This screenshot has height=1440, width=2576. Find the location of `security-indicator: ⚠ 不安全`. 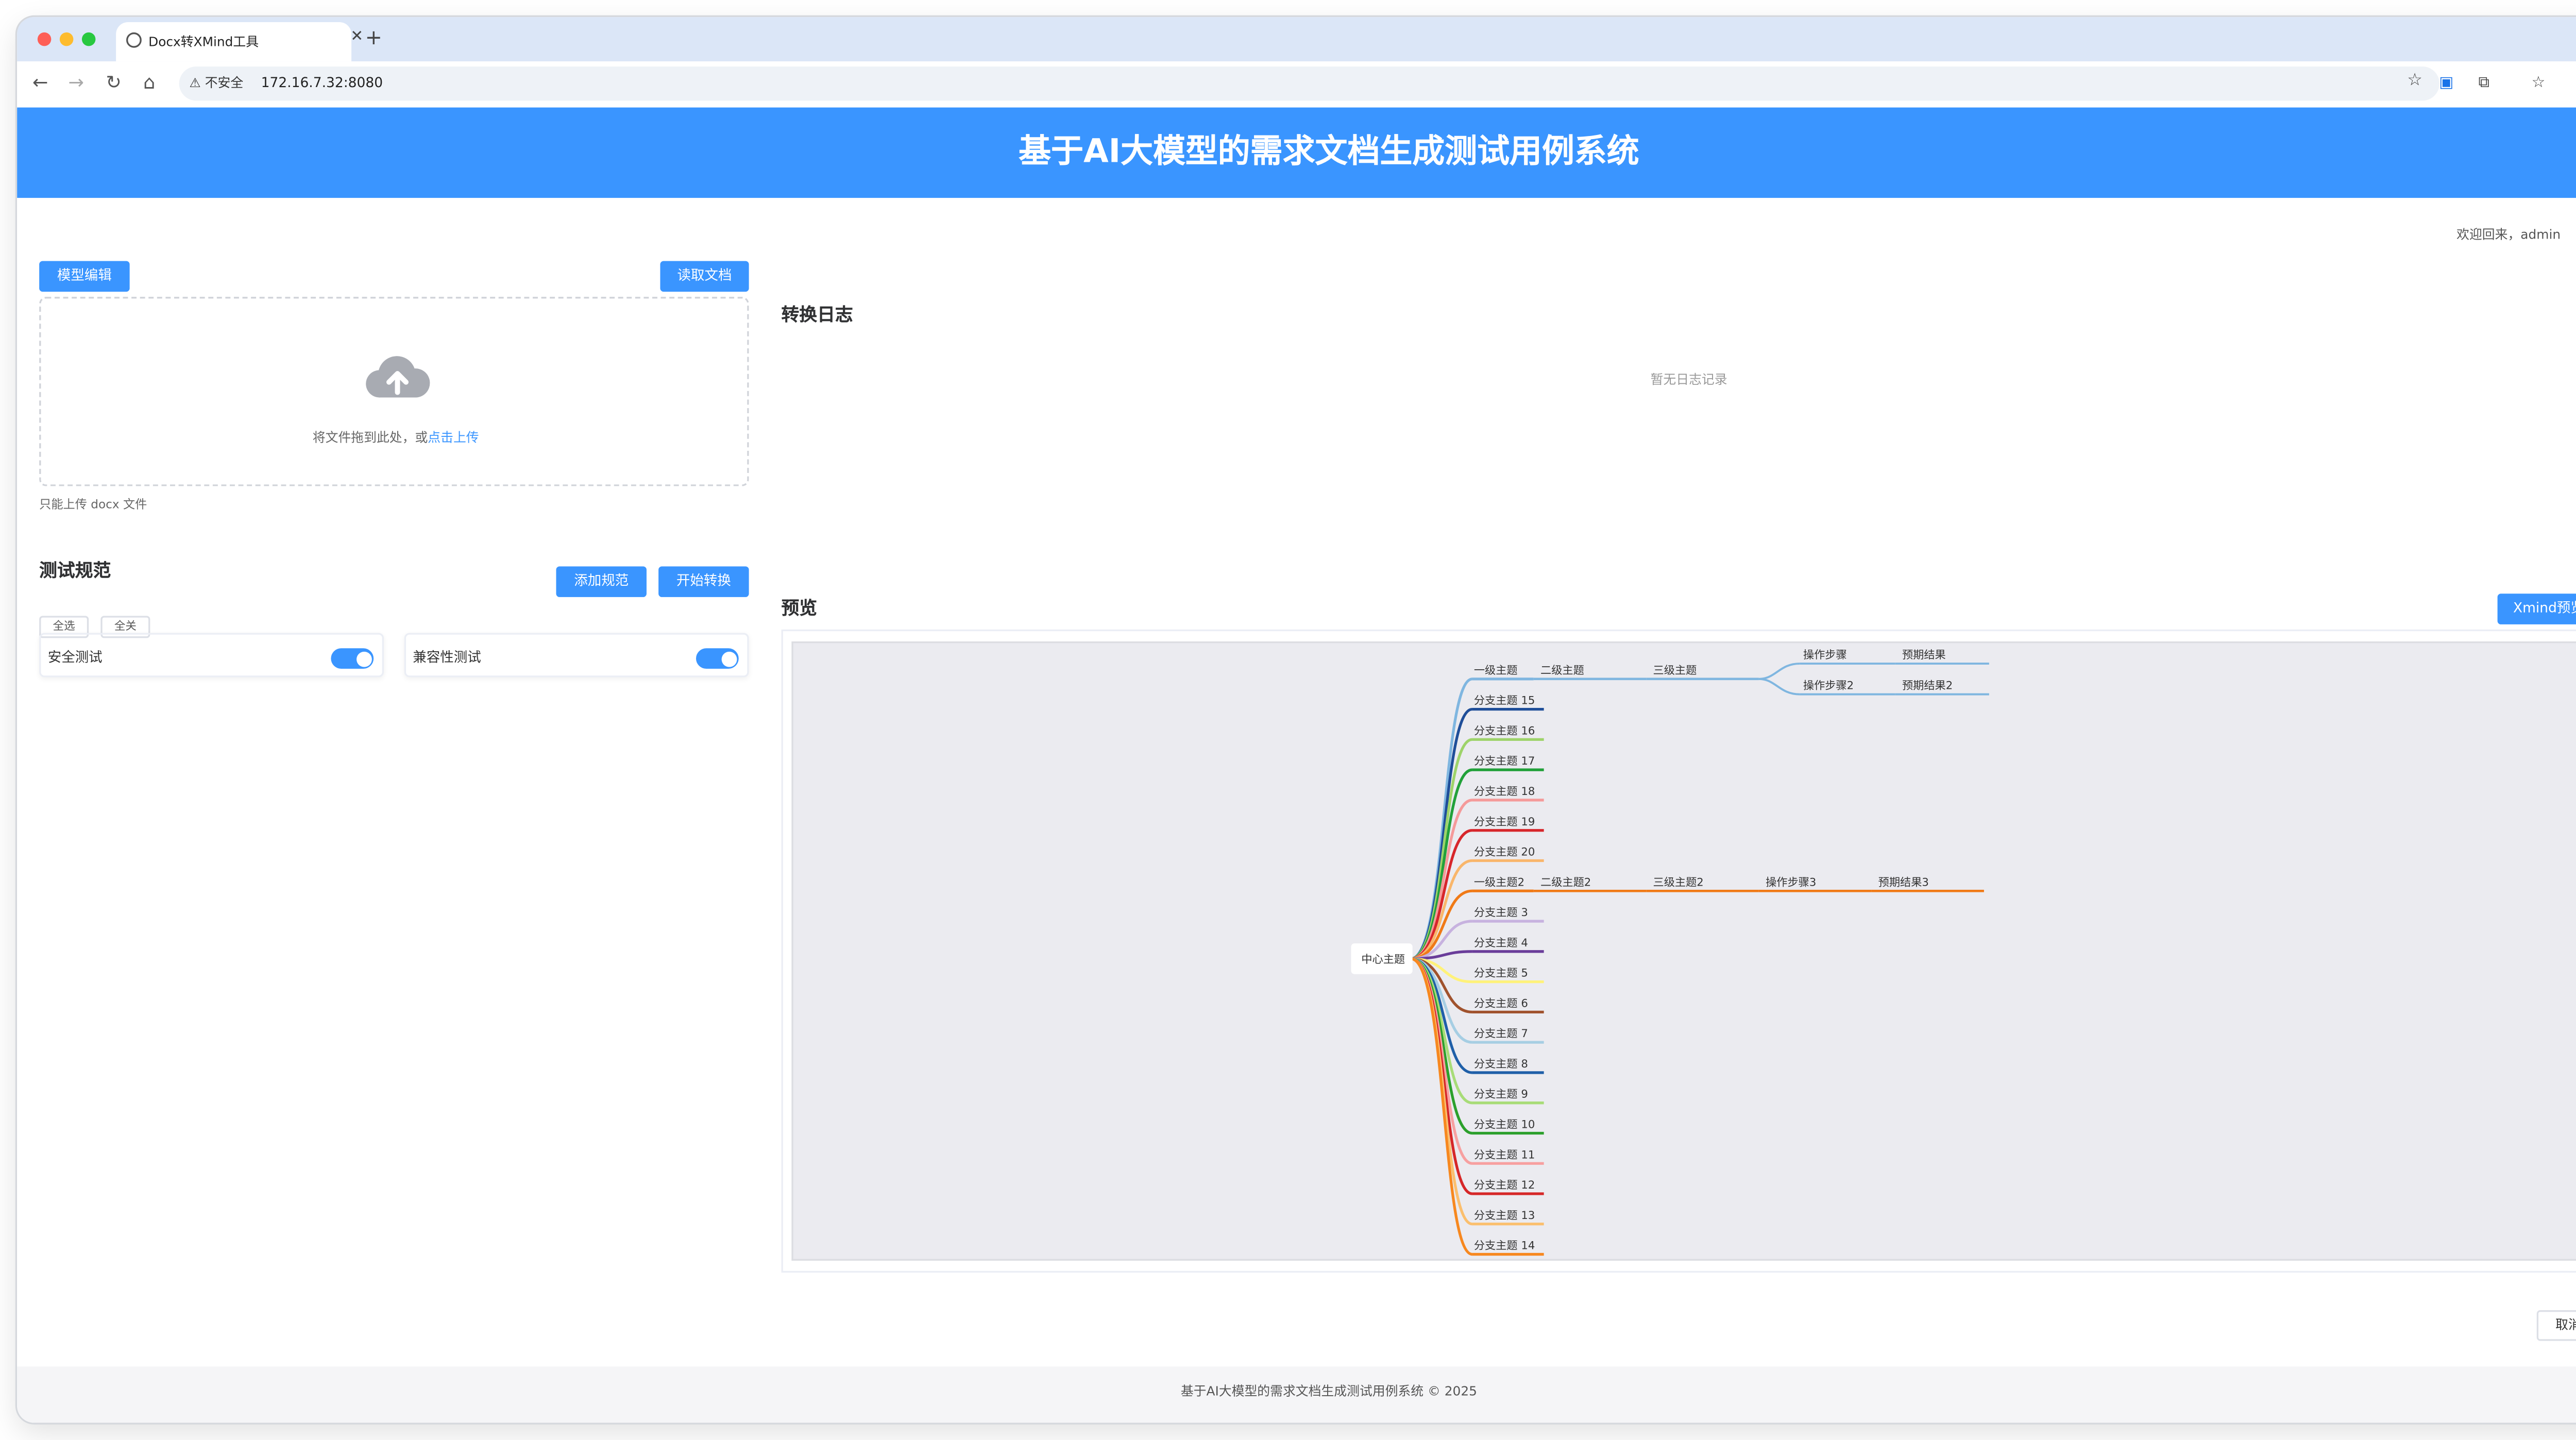

security-indicator: ⚠ 不安全 is located at coordinates (217, 83).